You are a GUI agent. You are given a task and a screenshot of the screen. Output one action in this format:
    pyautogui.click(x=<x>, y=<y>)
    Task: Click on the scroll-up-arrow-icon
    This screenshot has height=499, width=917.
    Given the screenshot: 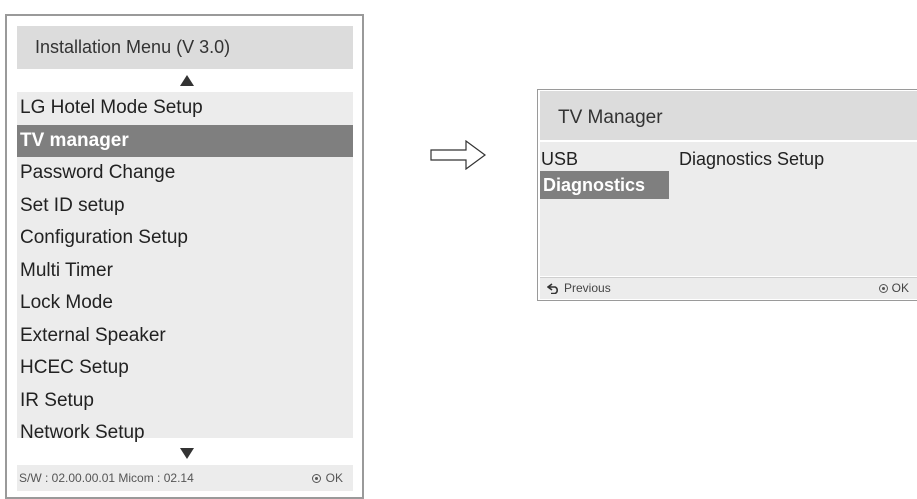 What is the action you would take?
    pyautogui.click(x=187, y=80)
    